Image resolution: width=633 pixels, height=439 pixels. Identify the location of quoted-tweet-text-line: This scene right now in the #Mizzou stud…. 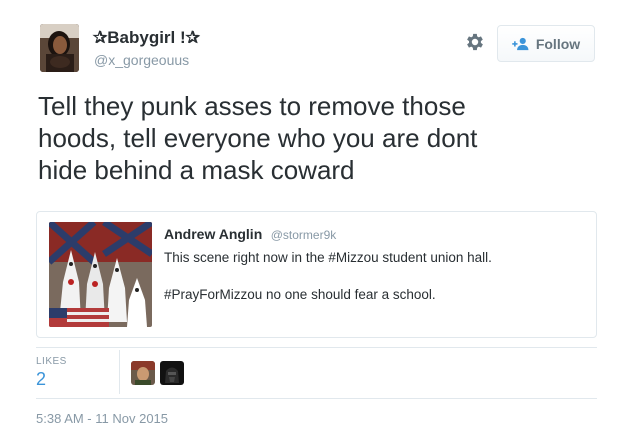
(328, 257).